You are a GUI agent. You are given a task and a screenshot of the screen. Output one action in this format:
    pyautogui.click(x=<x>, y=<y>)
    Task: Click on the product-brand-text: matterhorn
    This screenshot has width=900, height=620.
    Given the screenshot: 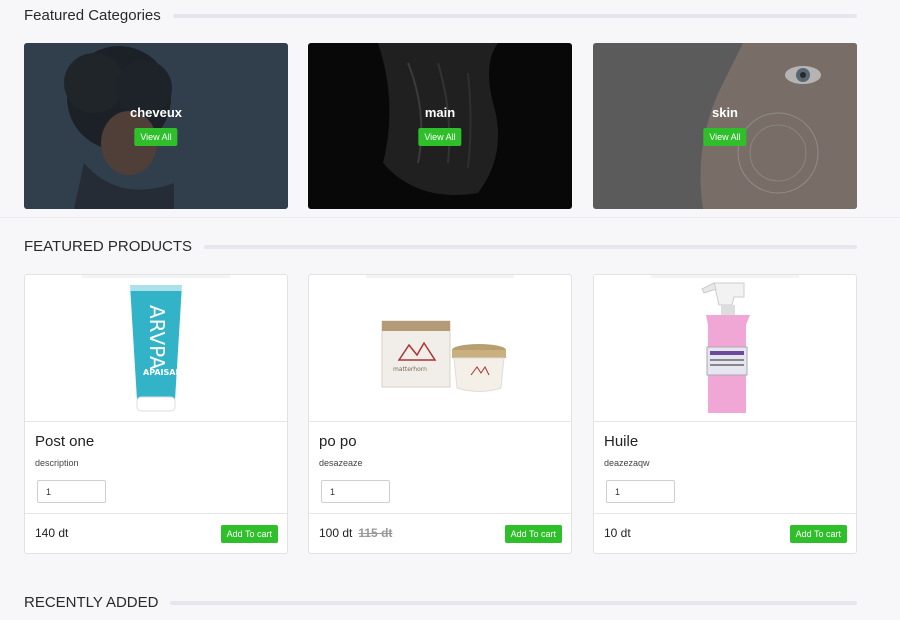 What is the action you would take?
    pyautogui.click(x=410, y=369)
    